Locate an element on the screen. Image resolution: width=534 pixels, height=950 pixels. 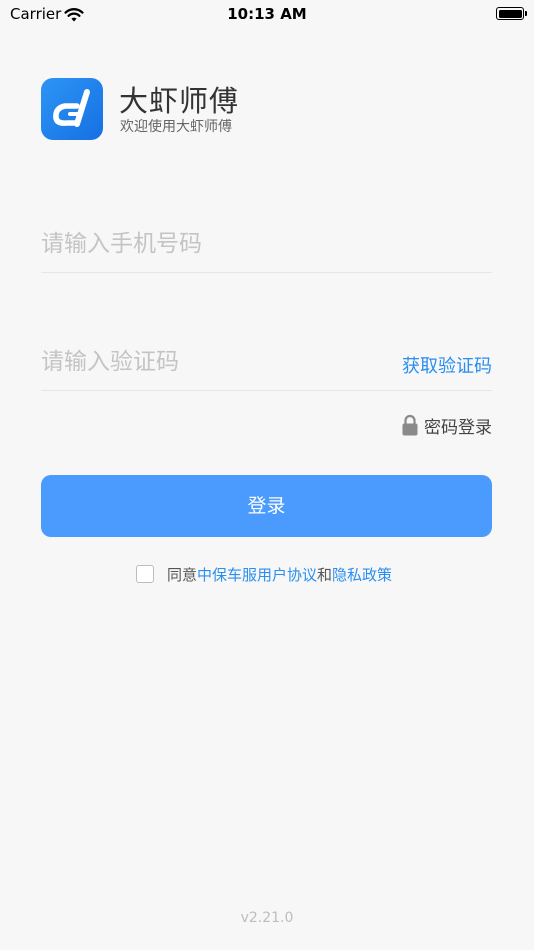
get-code-button: 获取验证码 is located at coordinates (447, 365).